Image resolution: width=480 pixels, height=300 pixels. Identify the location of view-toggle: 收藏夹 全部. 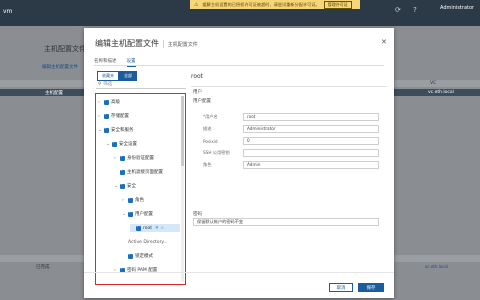
(117, 76).